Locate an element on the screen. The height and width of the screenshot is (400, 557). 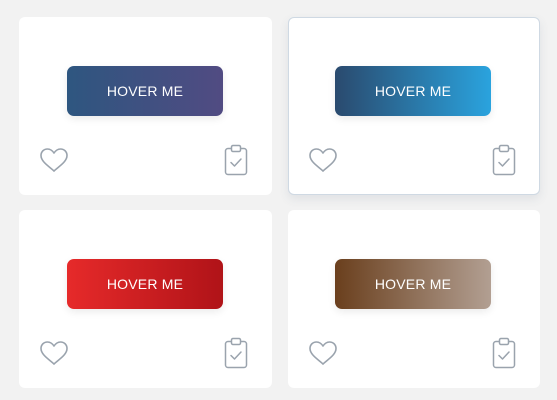
hover-me-button-3: HOVER ME is located at coordinates (145, 284).